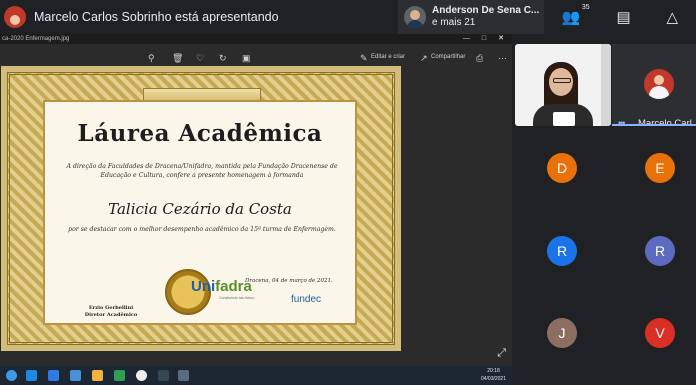 The width and height of the screenshot is (696, 385). Describe the element at coordinates (200, 133) in the screenshot. I see `certificate-title: Láurea Acadêmica` at that location.